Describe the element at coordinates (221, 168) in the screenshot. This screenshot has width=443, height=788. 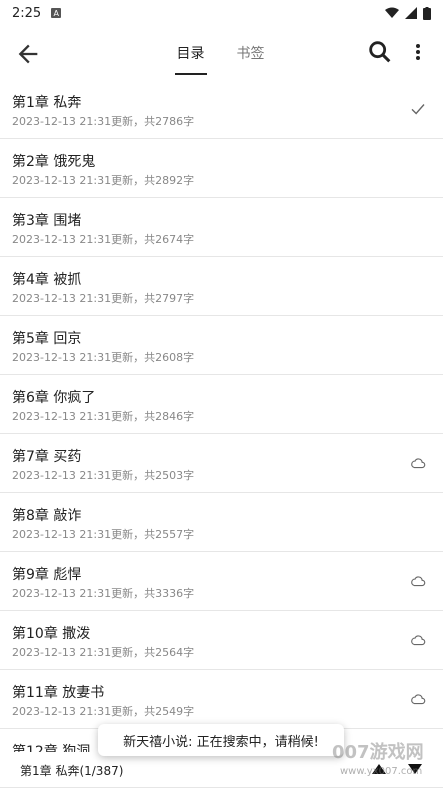
I see `chapter-row: 第2章 饿死鬼 2023-12-13 21:31更新，共2892字` at that location.